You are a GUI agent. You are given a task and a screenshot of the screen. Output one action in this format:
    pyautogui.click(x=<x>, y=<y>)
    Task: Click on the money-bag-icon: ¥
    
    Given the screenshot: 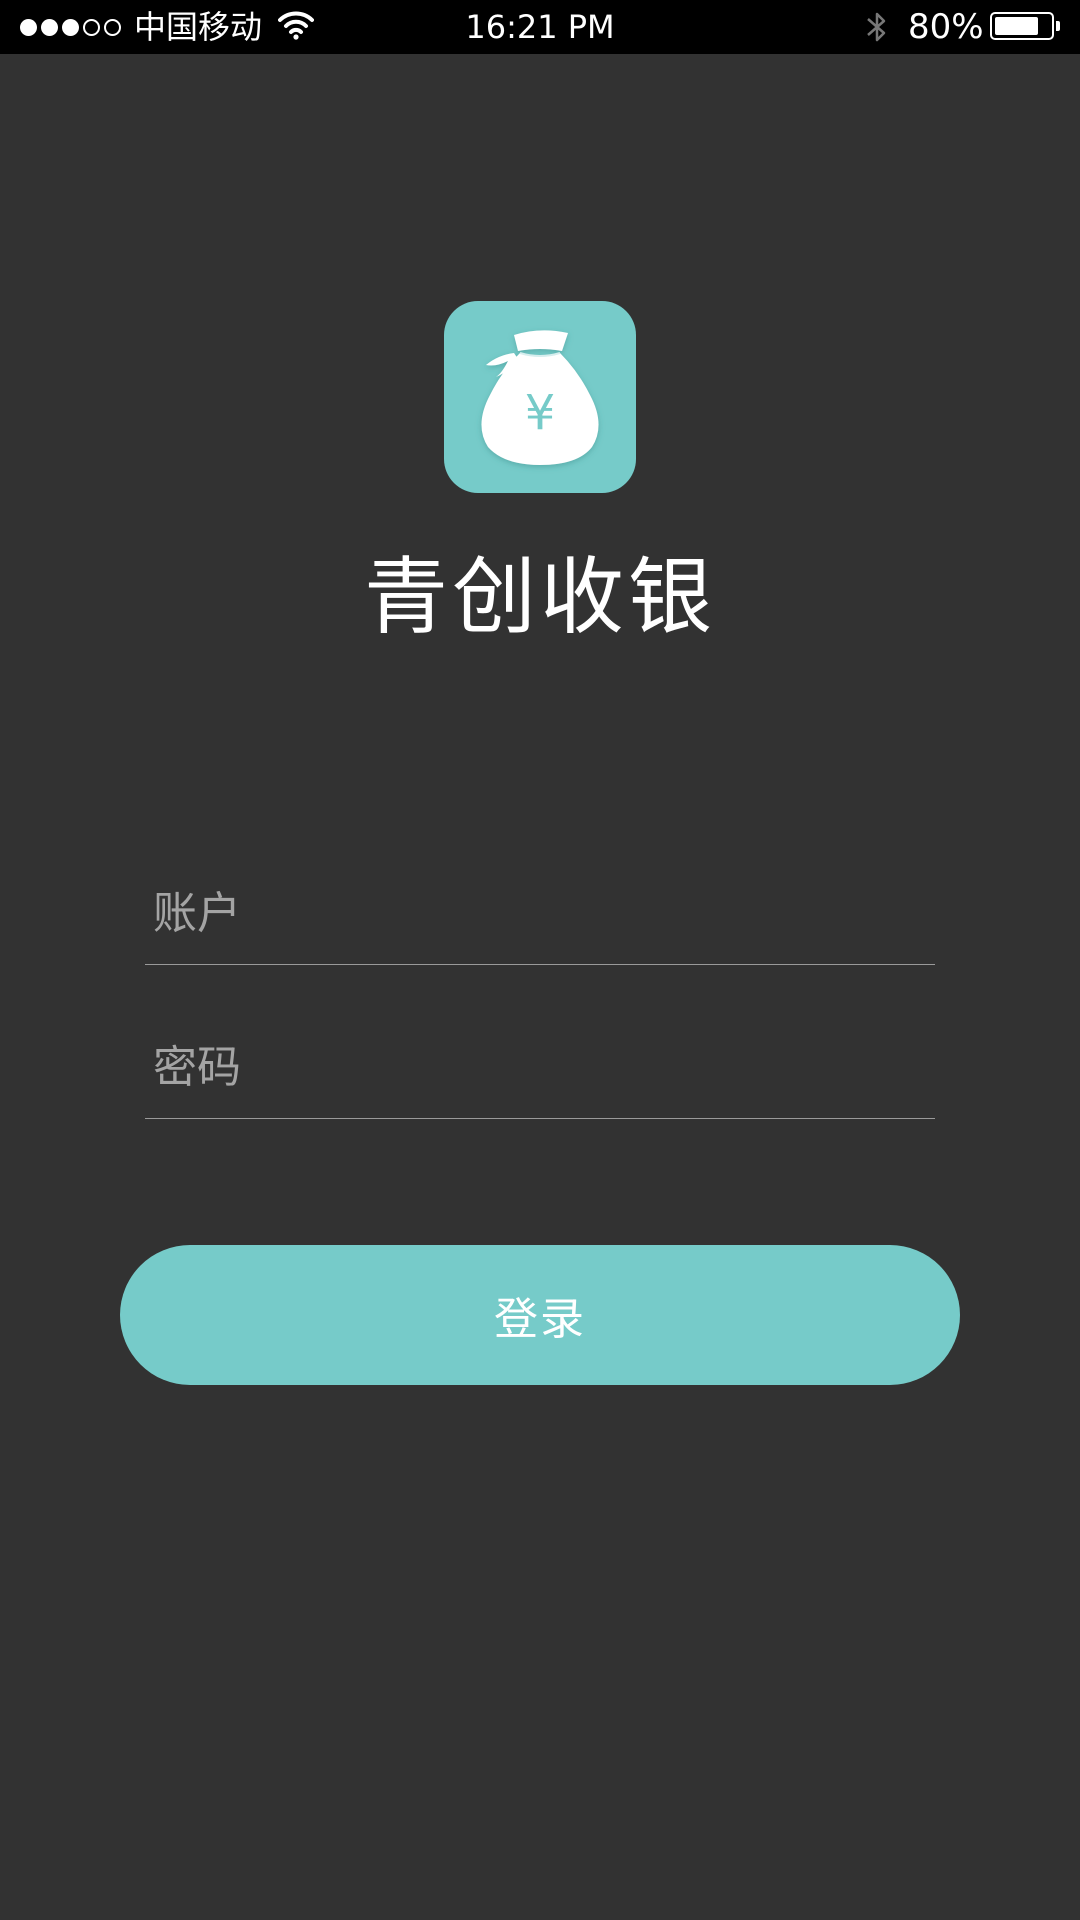 What is the action you would take?
    pyautogui.click(x=540, y=397)
    